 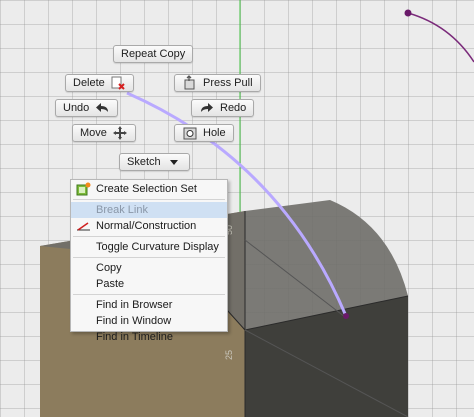 I want to click on menu-item-normal-construction: Normal/Construction, so click(x=149, y=226).